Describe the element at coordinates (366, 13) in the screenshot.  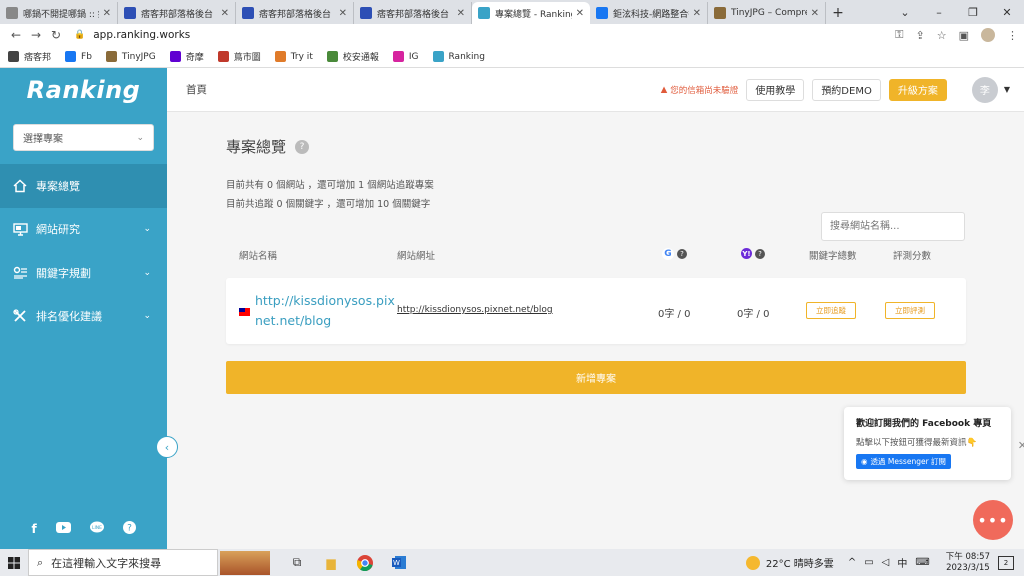
I see `pixnet-favicon-icon` at that location.